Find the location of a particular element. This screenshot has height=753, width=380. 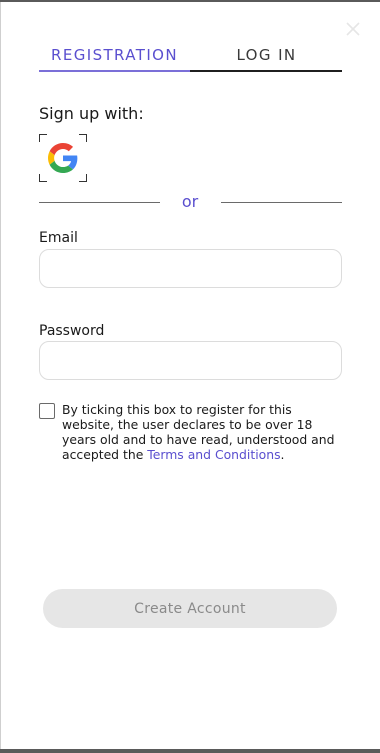

close-button is located at coordinates (353, 29).